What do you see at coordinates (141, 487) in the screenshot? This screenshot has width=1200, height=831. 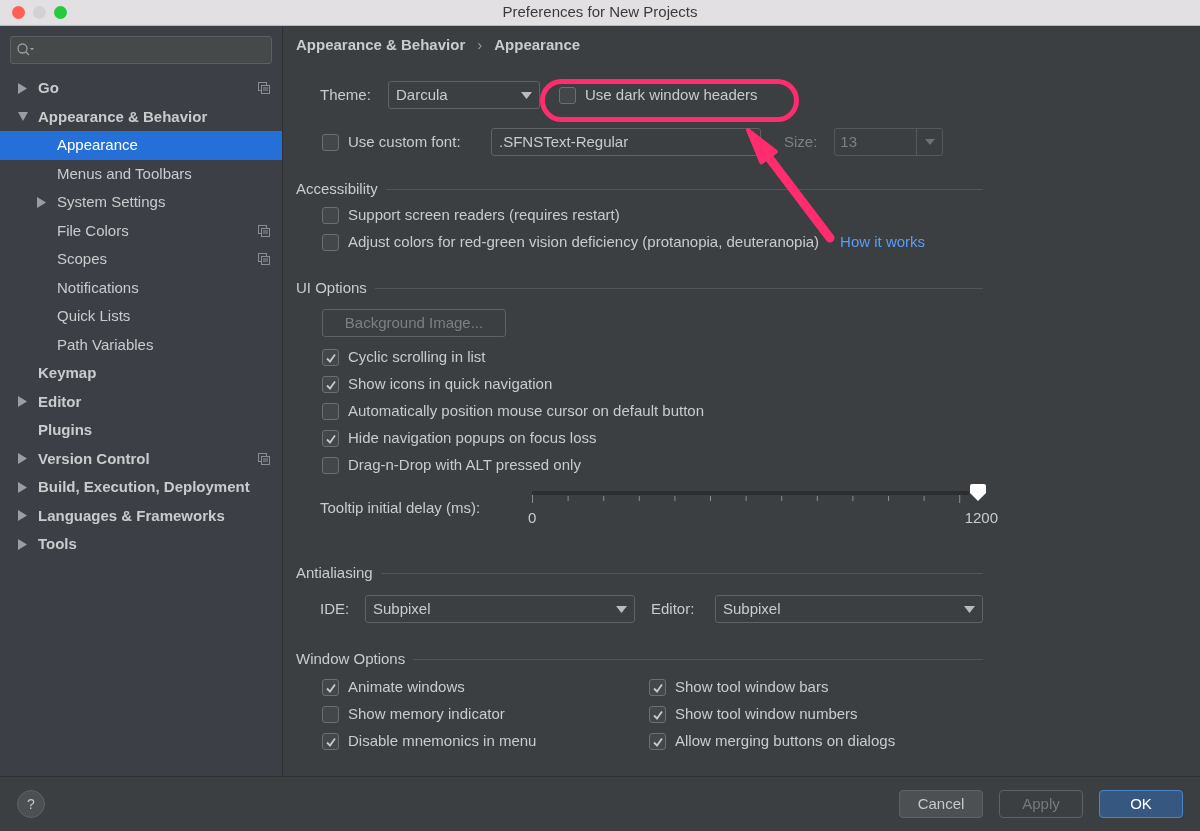 I see `sidebar-item: Build, Execution, Deployment` at bounding box center [141, 487].